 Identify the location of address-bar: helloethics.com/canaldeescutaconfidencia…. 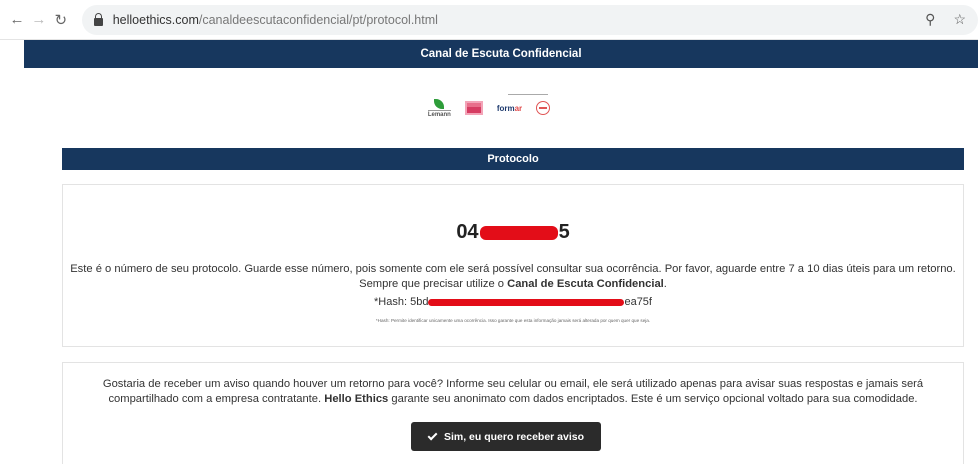
(529, 19).